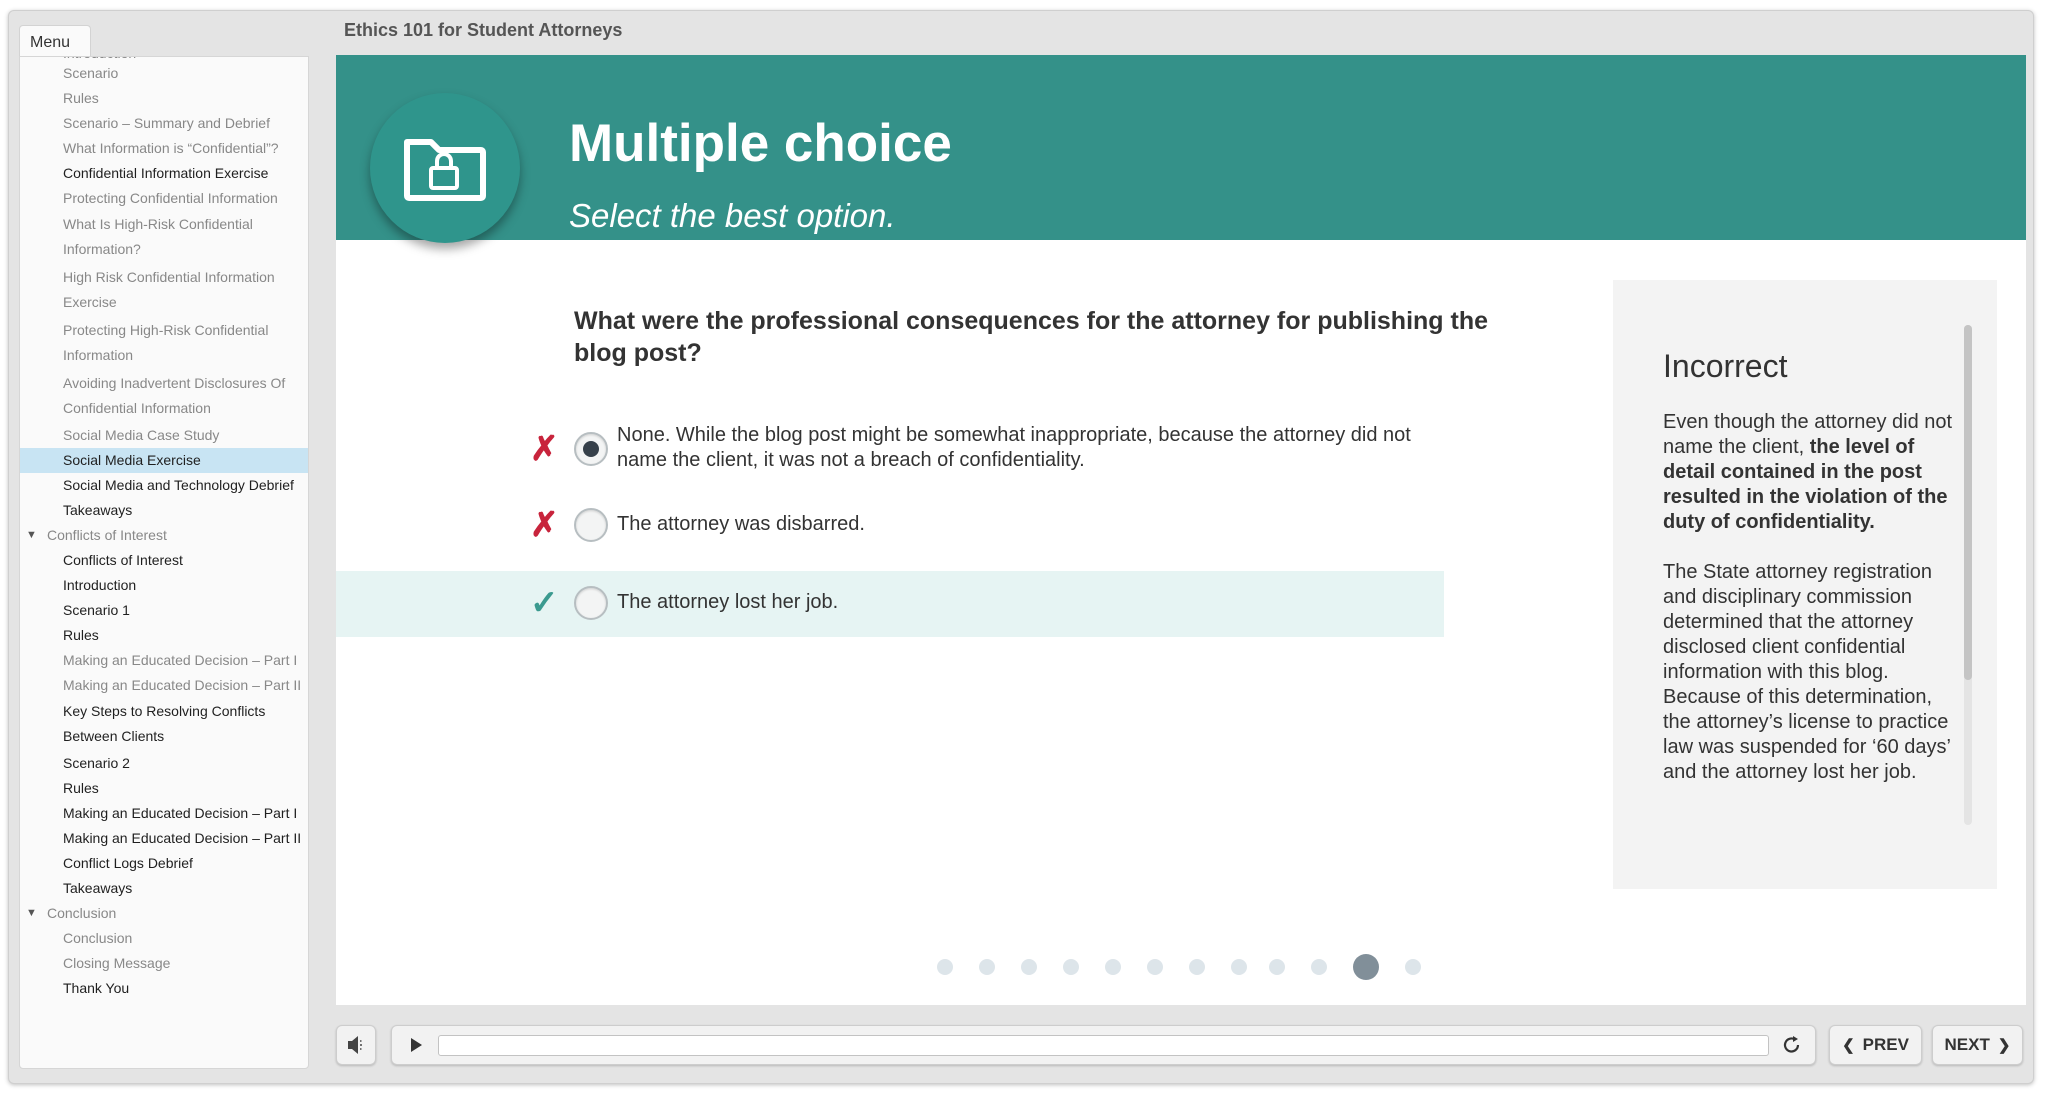  I want to click on menu-item-label: Conclusion, so click(98, 938).